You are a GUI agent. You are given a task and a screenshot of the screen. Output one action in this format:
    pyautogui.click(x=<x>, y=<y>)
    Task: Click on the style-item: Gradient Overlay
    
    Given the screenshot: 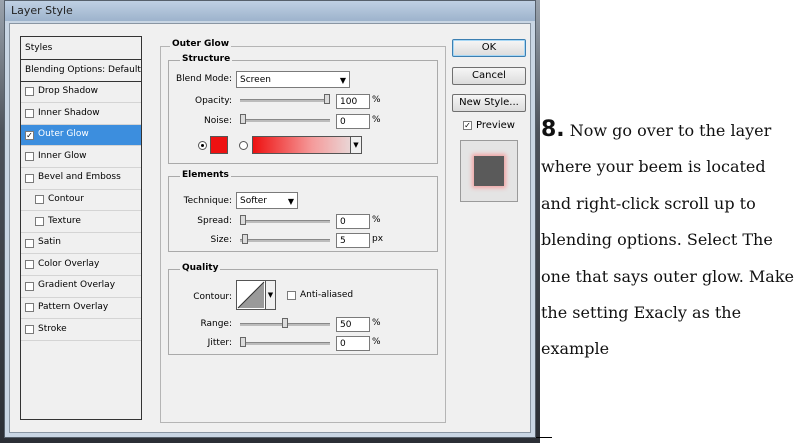 What is the action you would take?
    pyautogui.click(x=81, y=287)
    